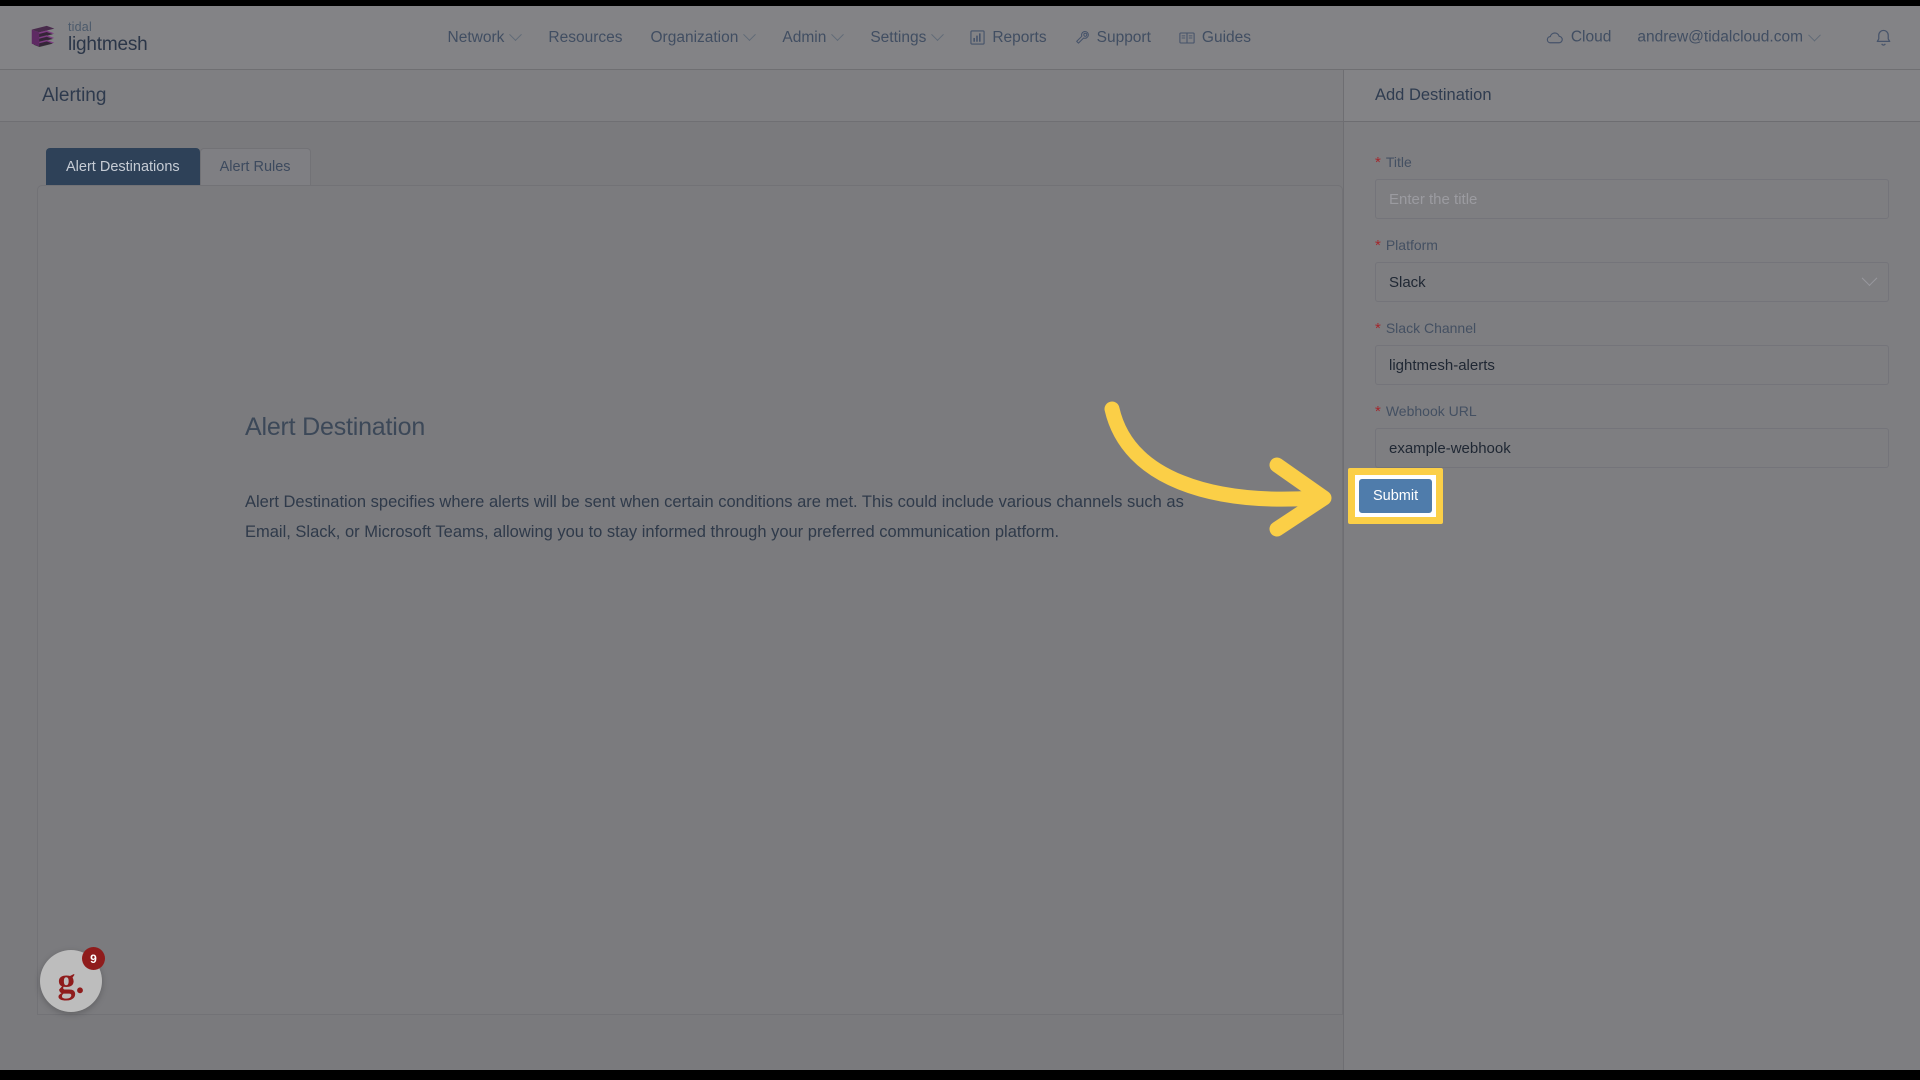 The image size is (1920, 1080). I want to click on nav-item-settings: Settings, so click(907, 37).